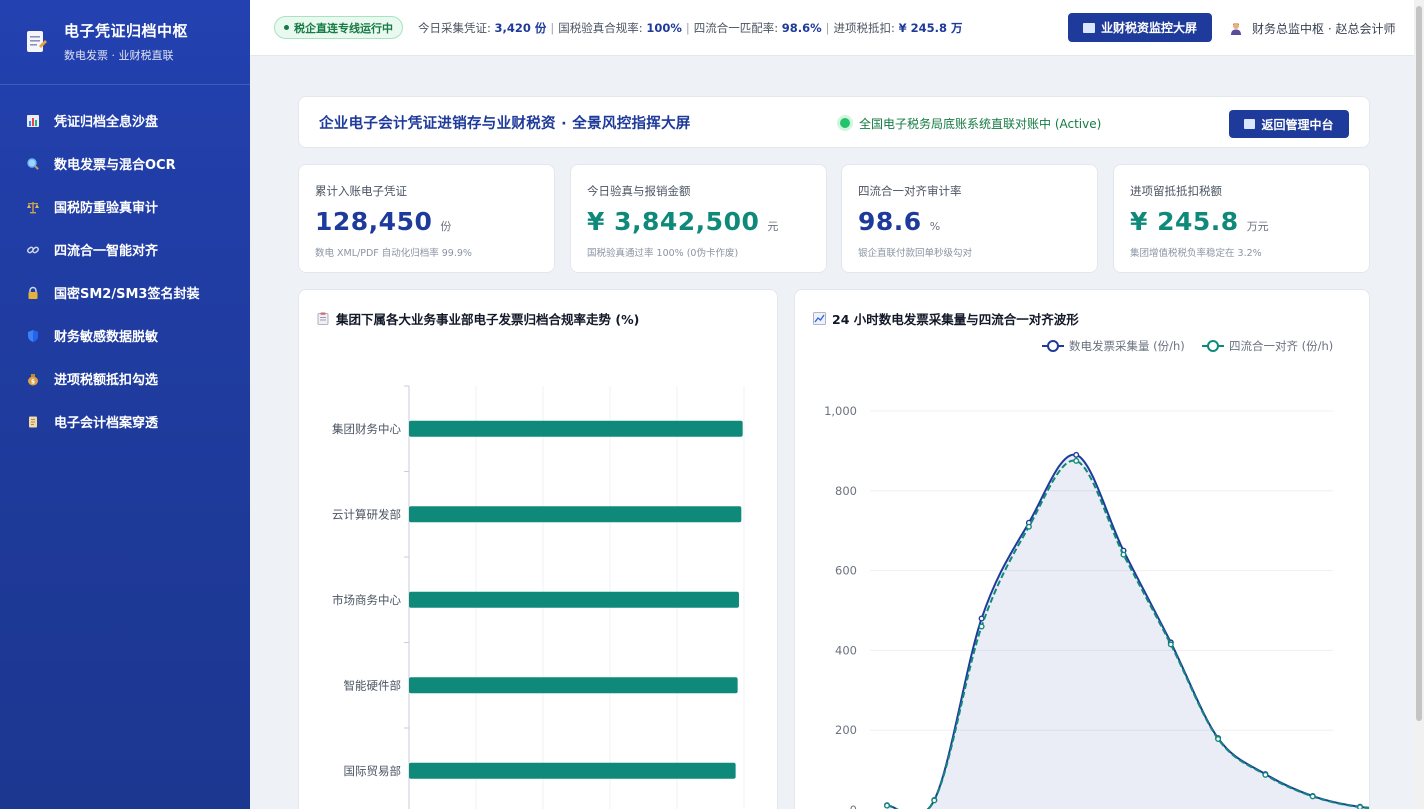  I want to click on sidebar-item-1: 凭证归档全息沙盘, so click(125, 120).